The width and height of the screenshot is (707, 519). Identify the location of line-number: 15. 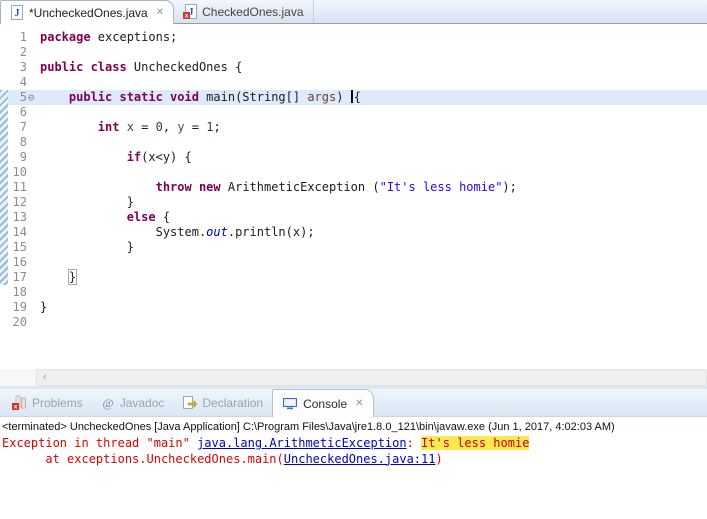
(19, 247).